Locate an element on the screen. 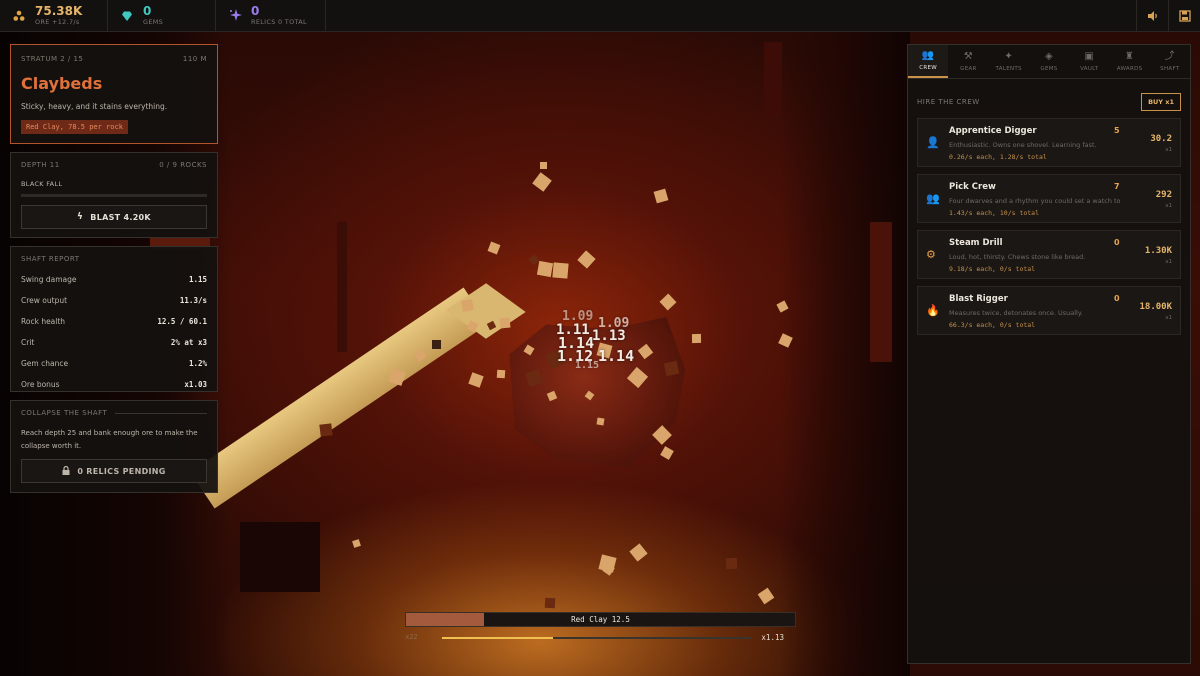 This screenshot has width=1200, height=676. report-value: 11.3/s is located at coordinates (193, 300).